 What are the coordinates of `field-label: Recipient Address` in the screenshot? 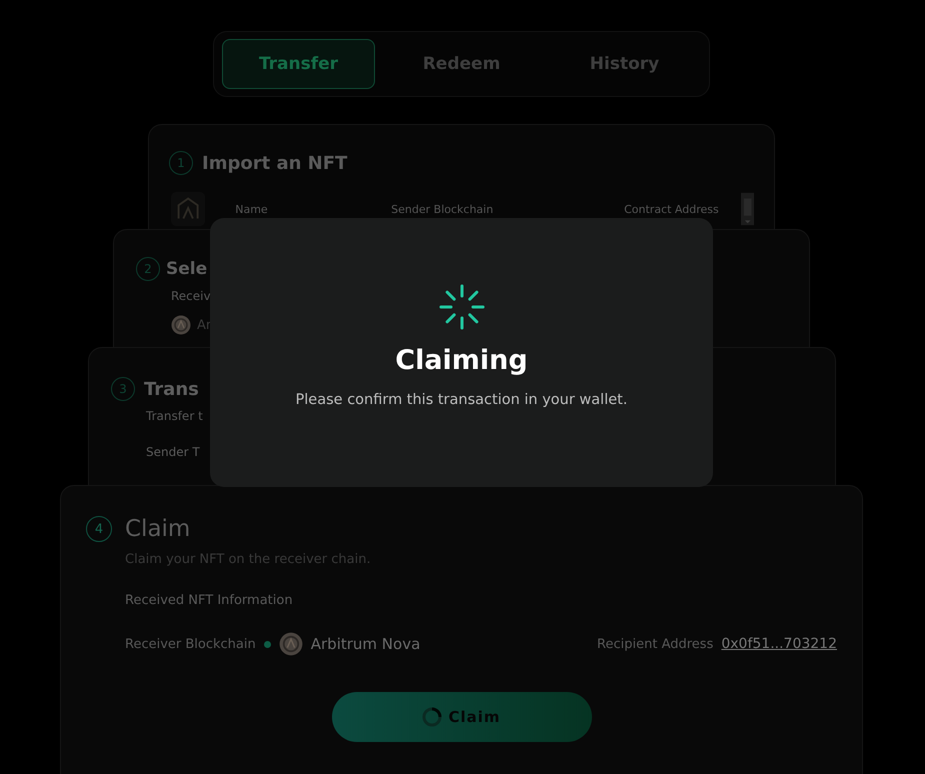 It's located at (655, 644).